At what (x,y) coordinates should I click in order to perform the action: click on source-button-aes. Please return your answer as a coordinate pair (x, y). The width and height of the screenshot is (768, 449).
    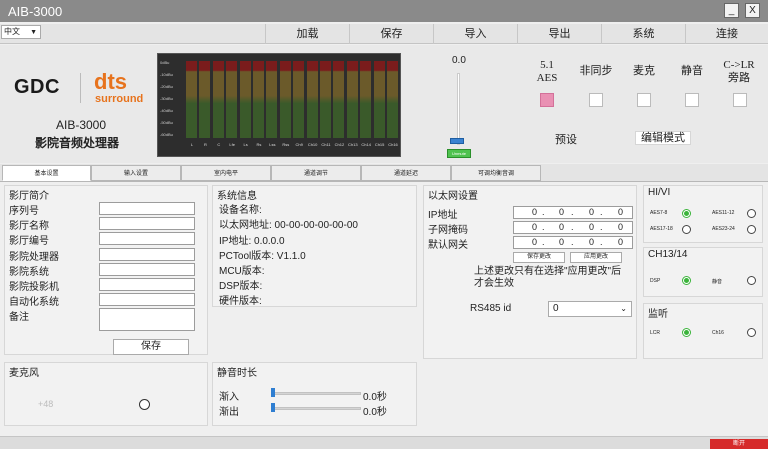
    Looking at the image, I should click on (547, 100).